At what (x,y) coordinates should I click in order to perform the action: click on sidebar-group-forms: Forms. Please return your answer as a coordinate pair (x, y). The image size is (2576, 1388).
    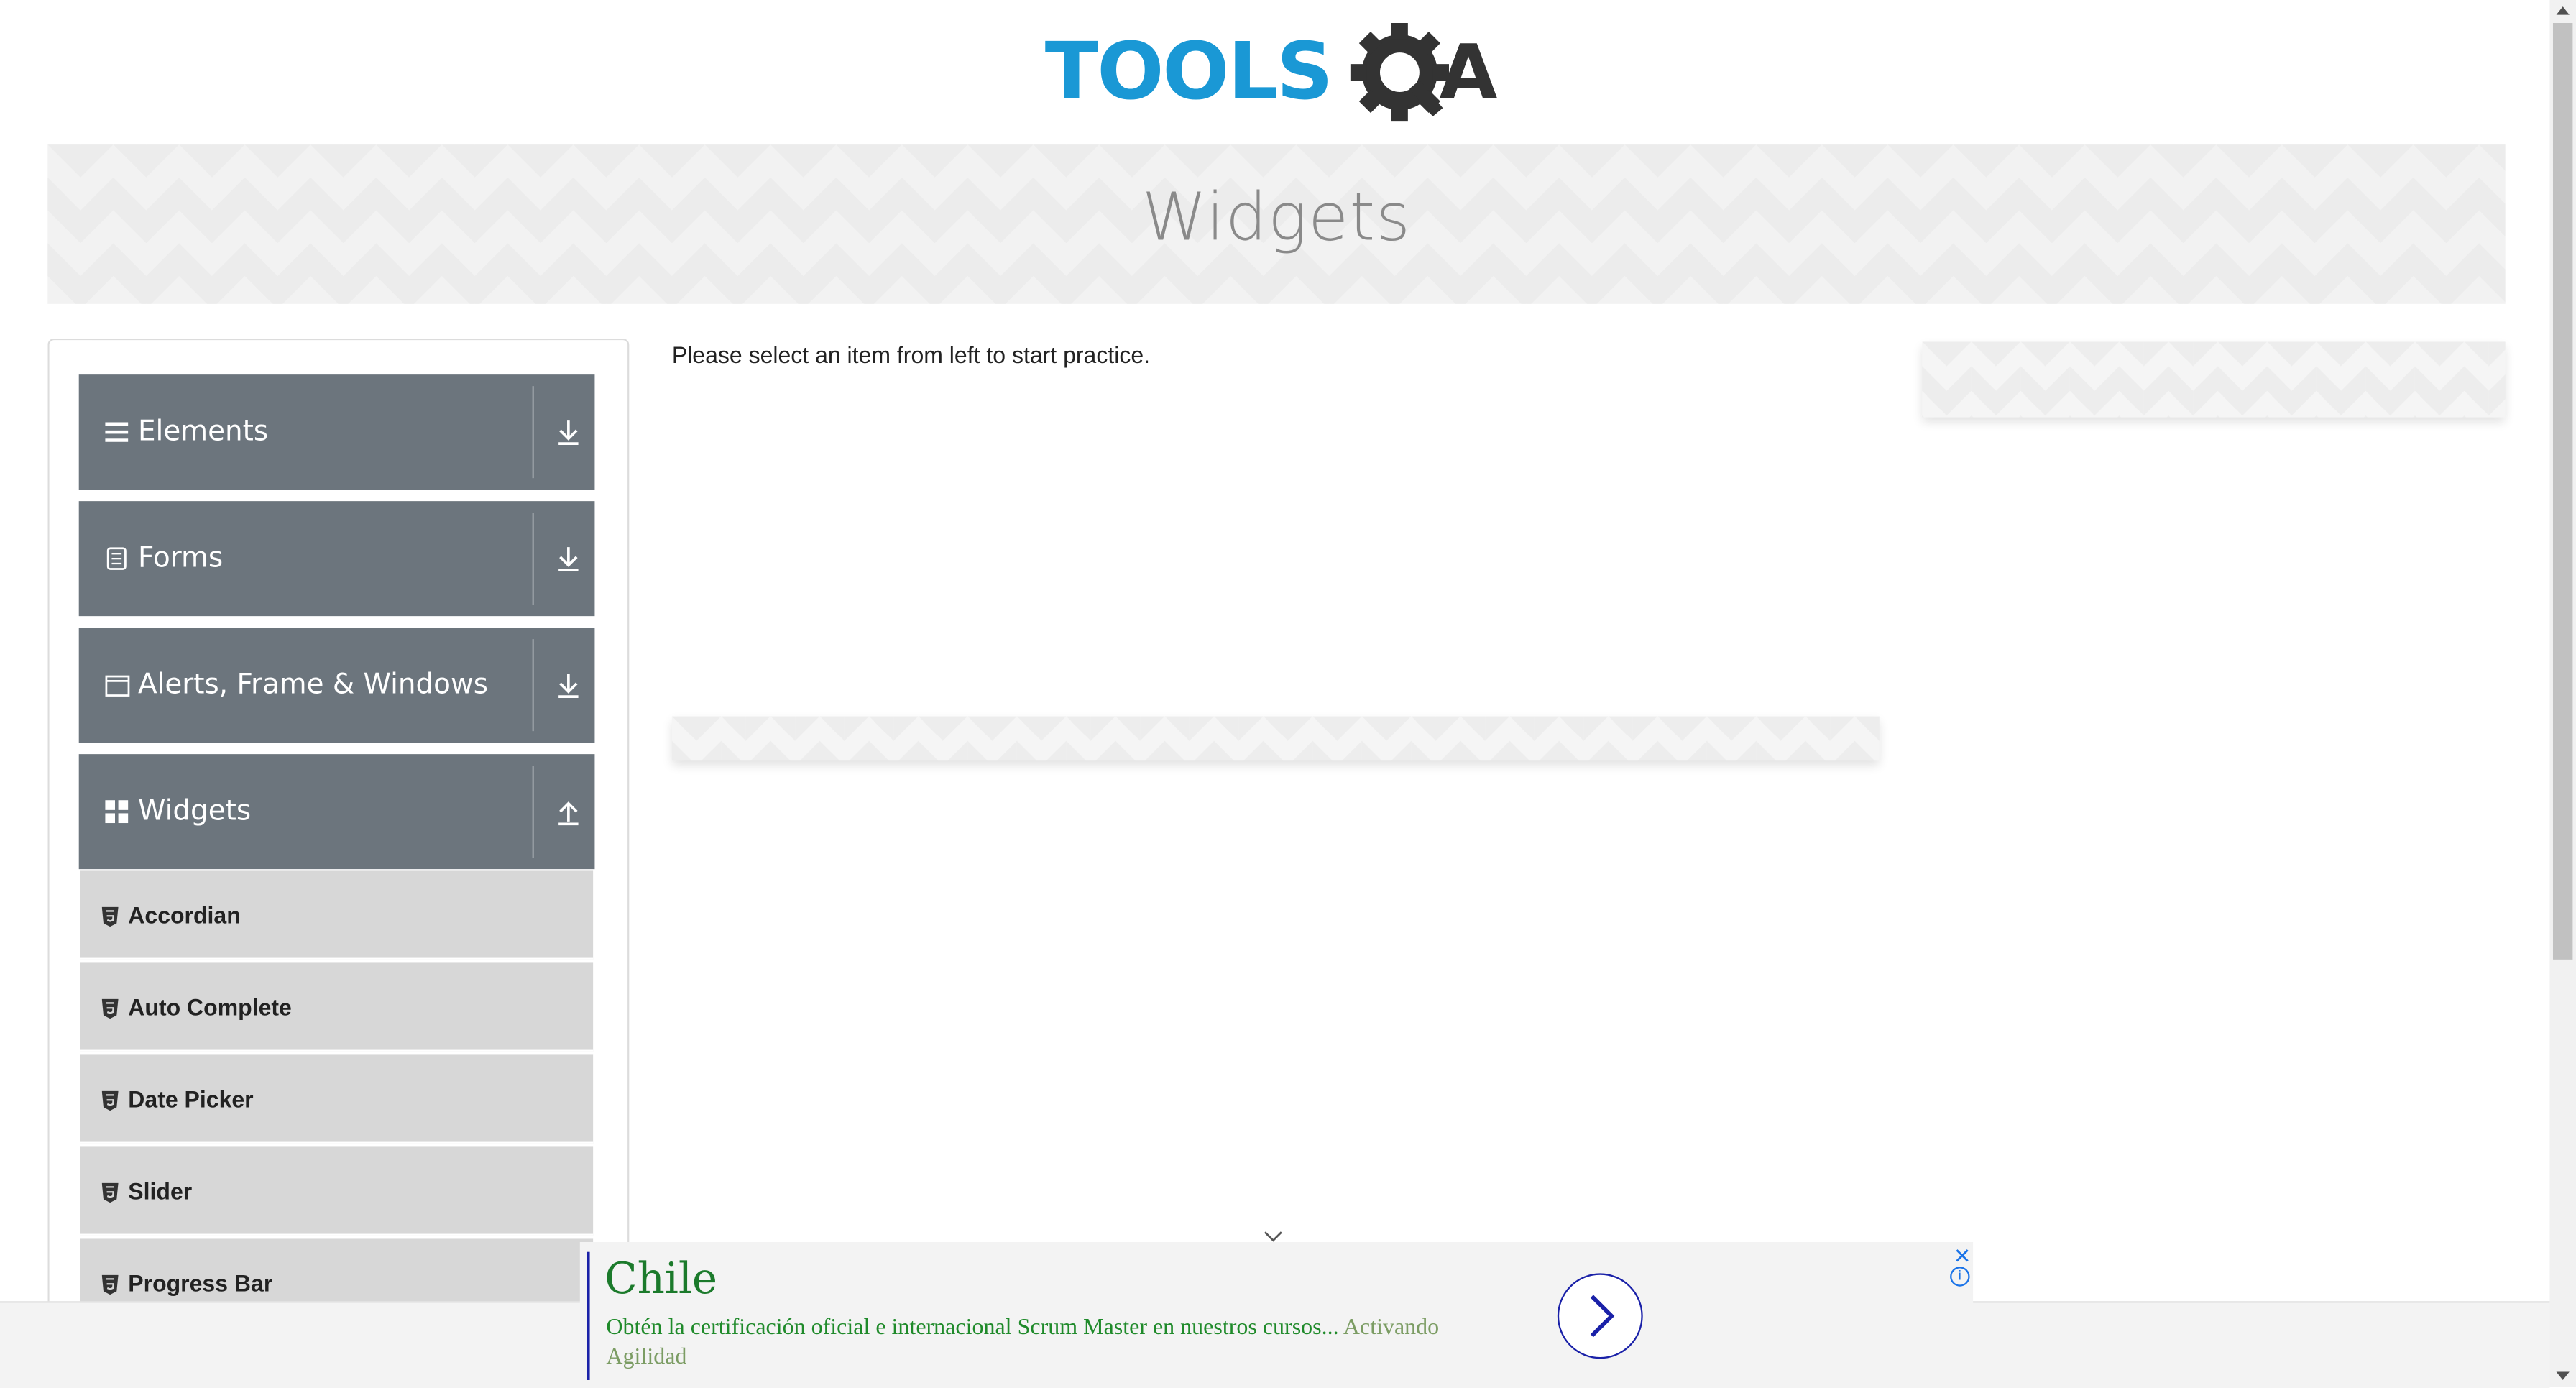
    Looking at the image, I should click on (336, 559).